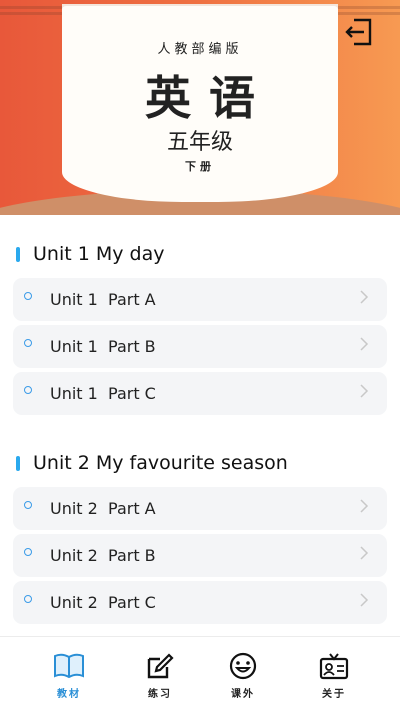 The image size is (400, 711). What do you see at coordinates (103, 555) in the screenshot?
I see `list-item-label: Unit 2 Part B` at bounding box center [103, 555].